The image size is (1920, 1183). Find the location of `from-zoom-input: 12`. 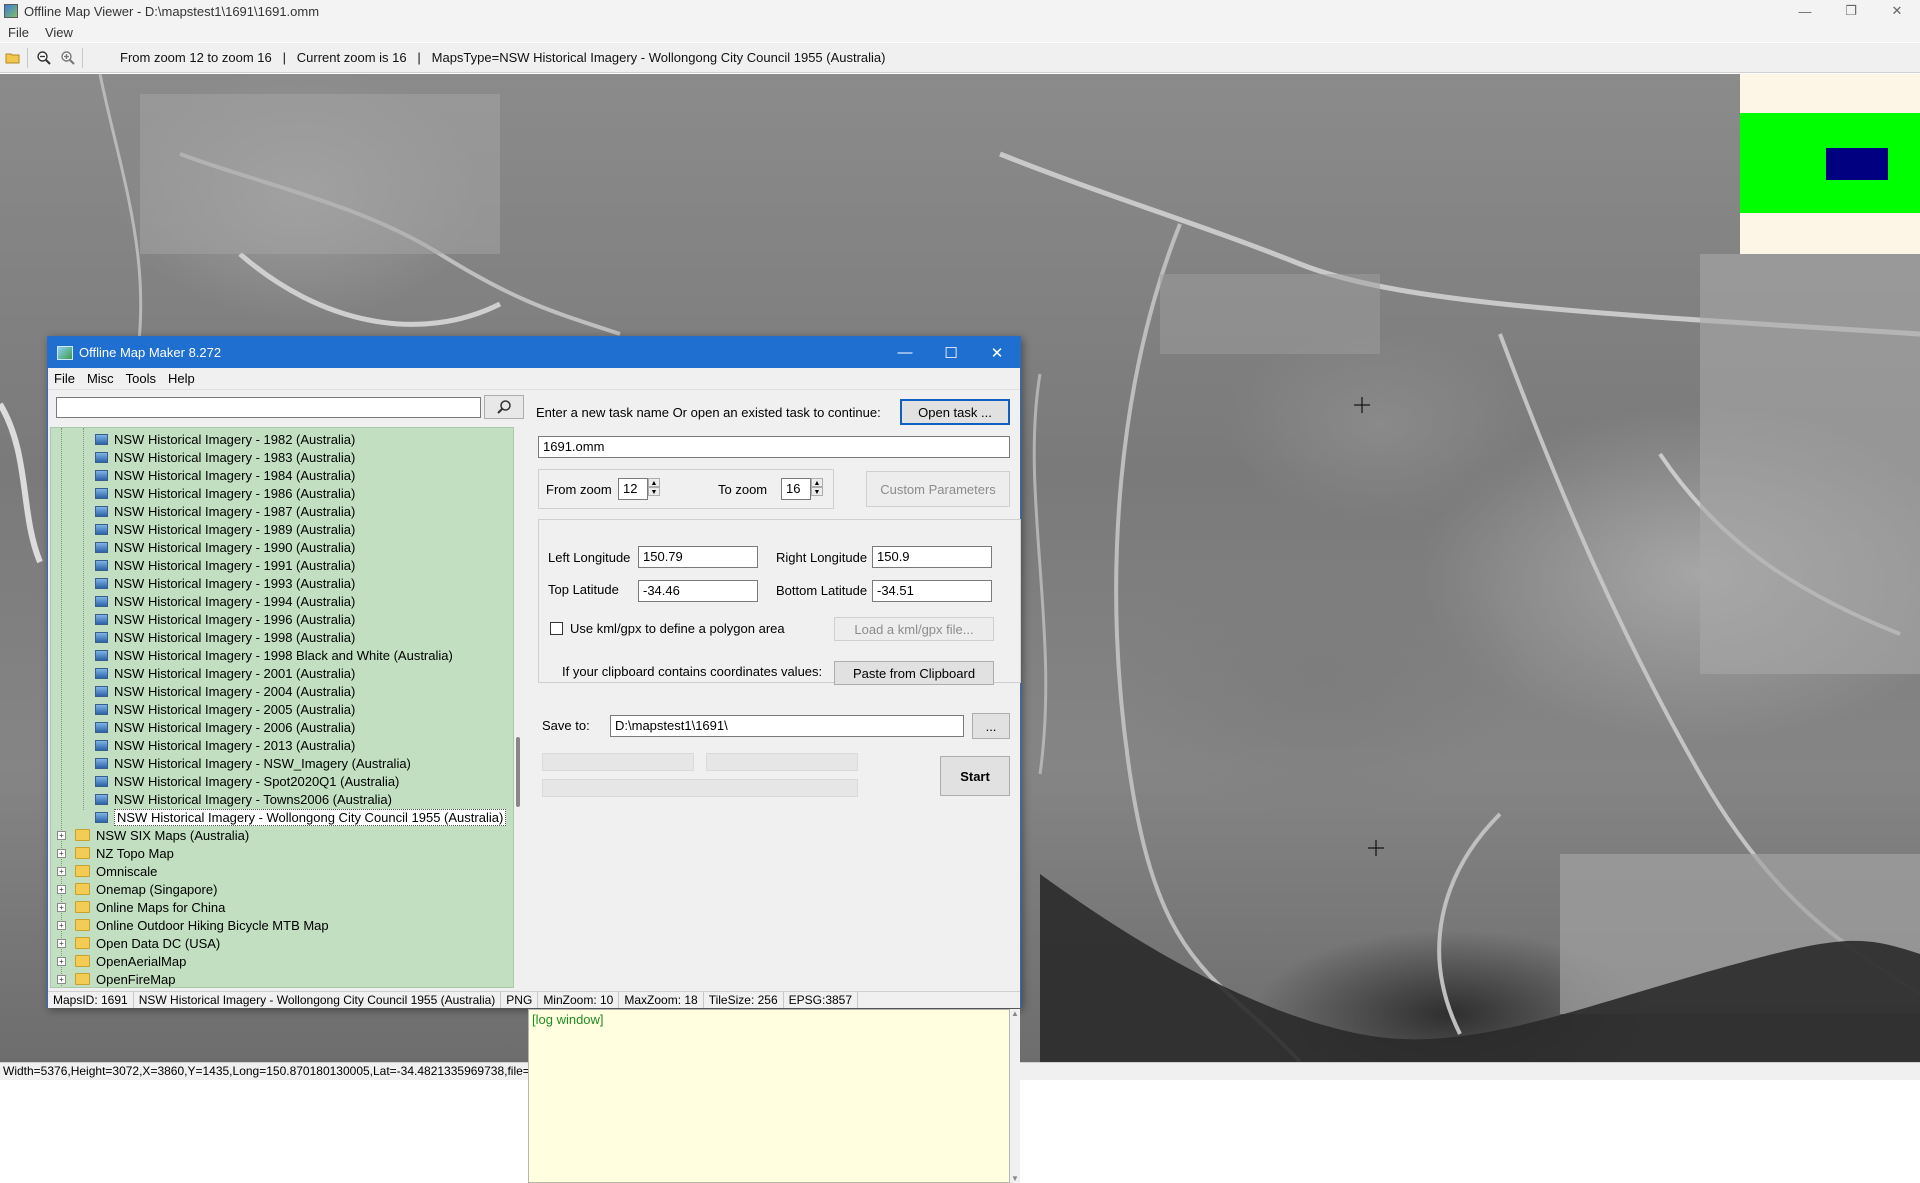

from-zoom-input: 12 is located at coordinates (633, 489).